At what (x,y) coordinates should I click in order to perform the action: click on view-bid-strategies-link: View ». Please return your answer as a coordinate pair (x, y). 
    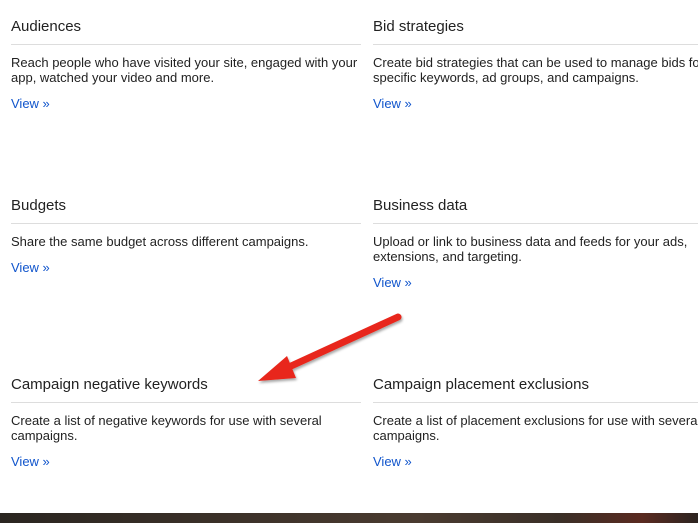
    Looking at the image, I should click on (392, 103).